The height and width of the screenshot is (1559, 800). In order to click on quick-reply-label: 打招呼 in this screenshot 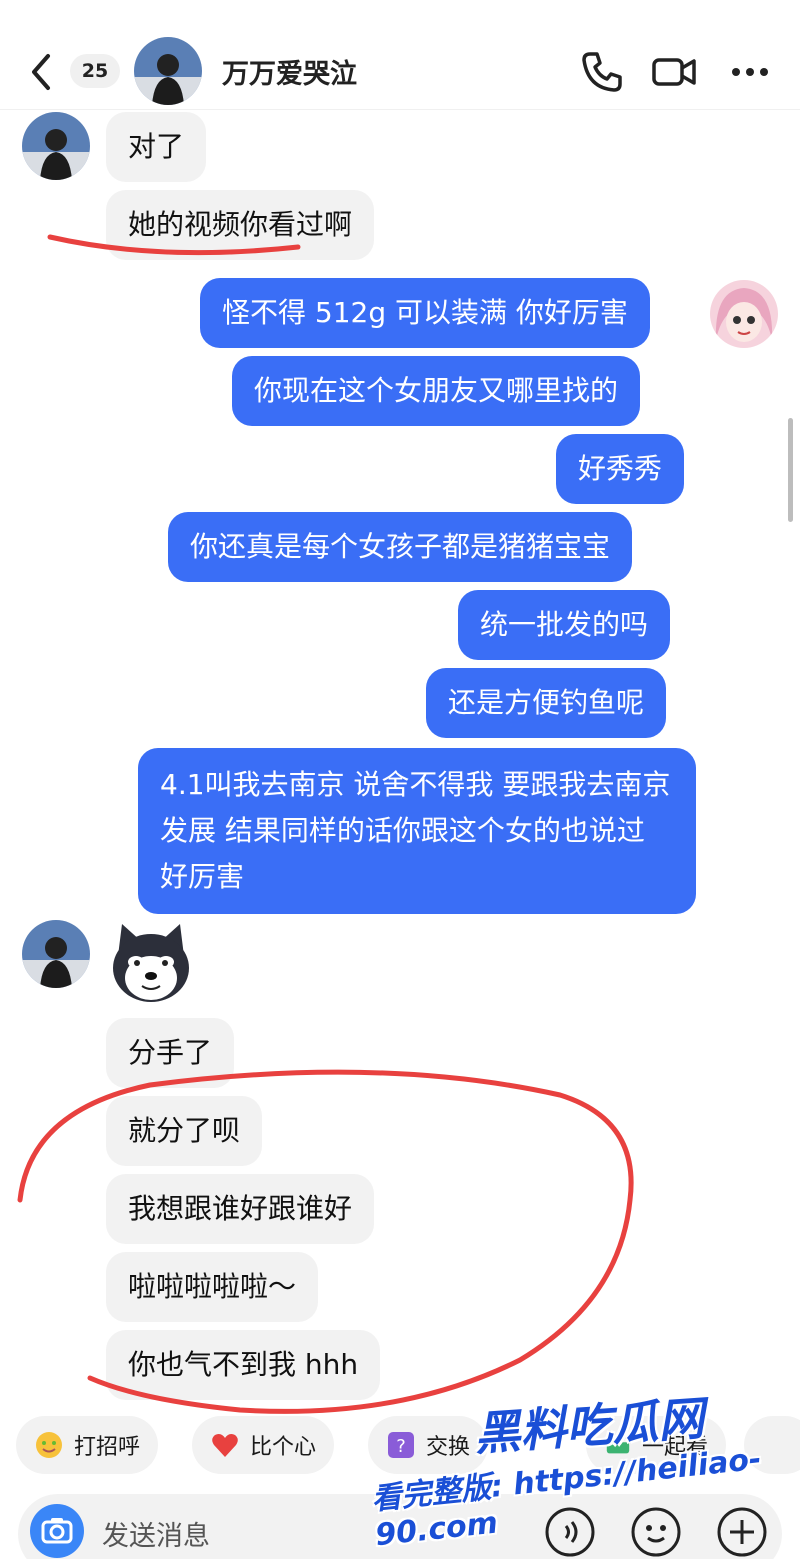, I will do `click(107, 1447)`.